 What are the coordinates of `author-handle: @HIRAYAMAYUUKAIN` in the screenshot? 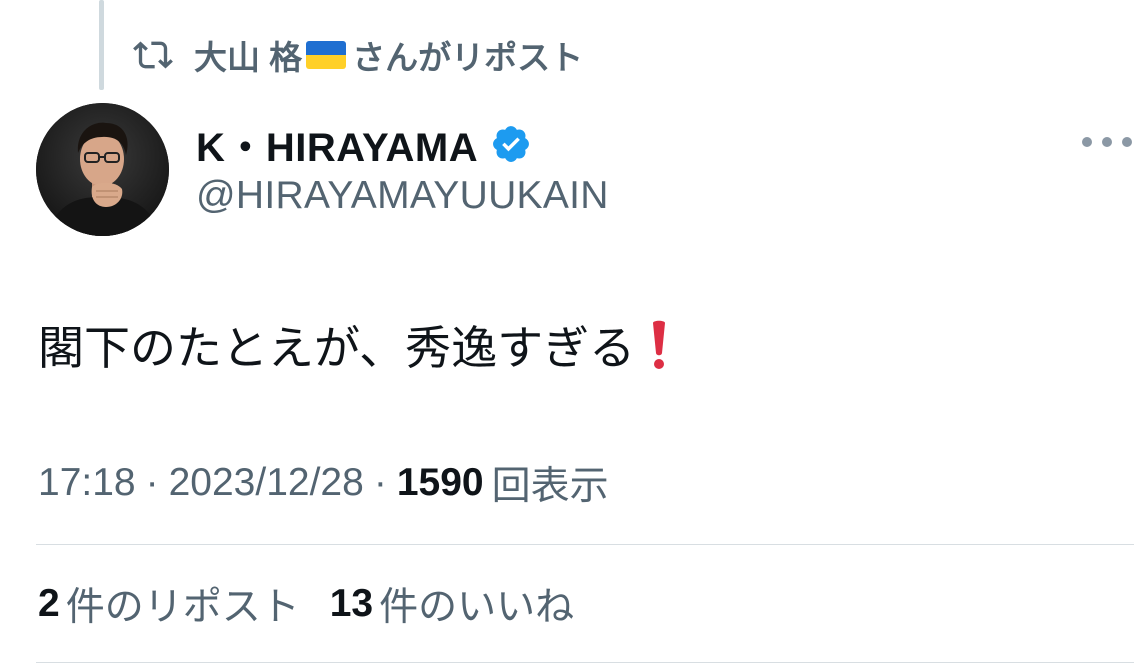 It's located at (402, 196).